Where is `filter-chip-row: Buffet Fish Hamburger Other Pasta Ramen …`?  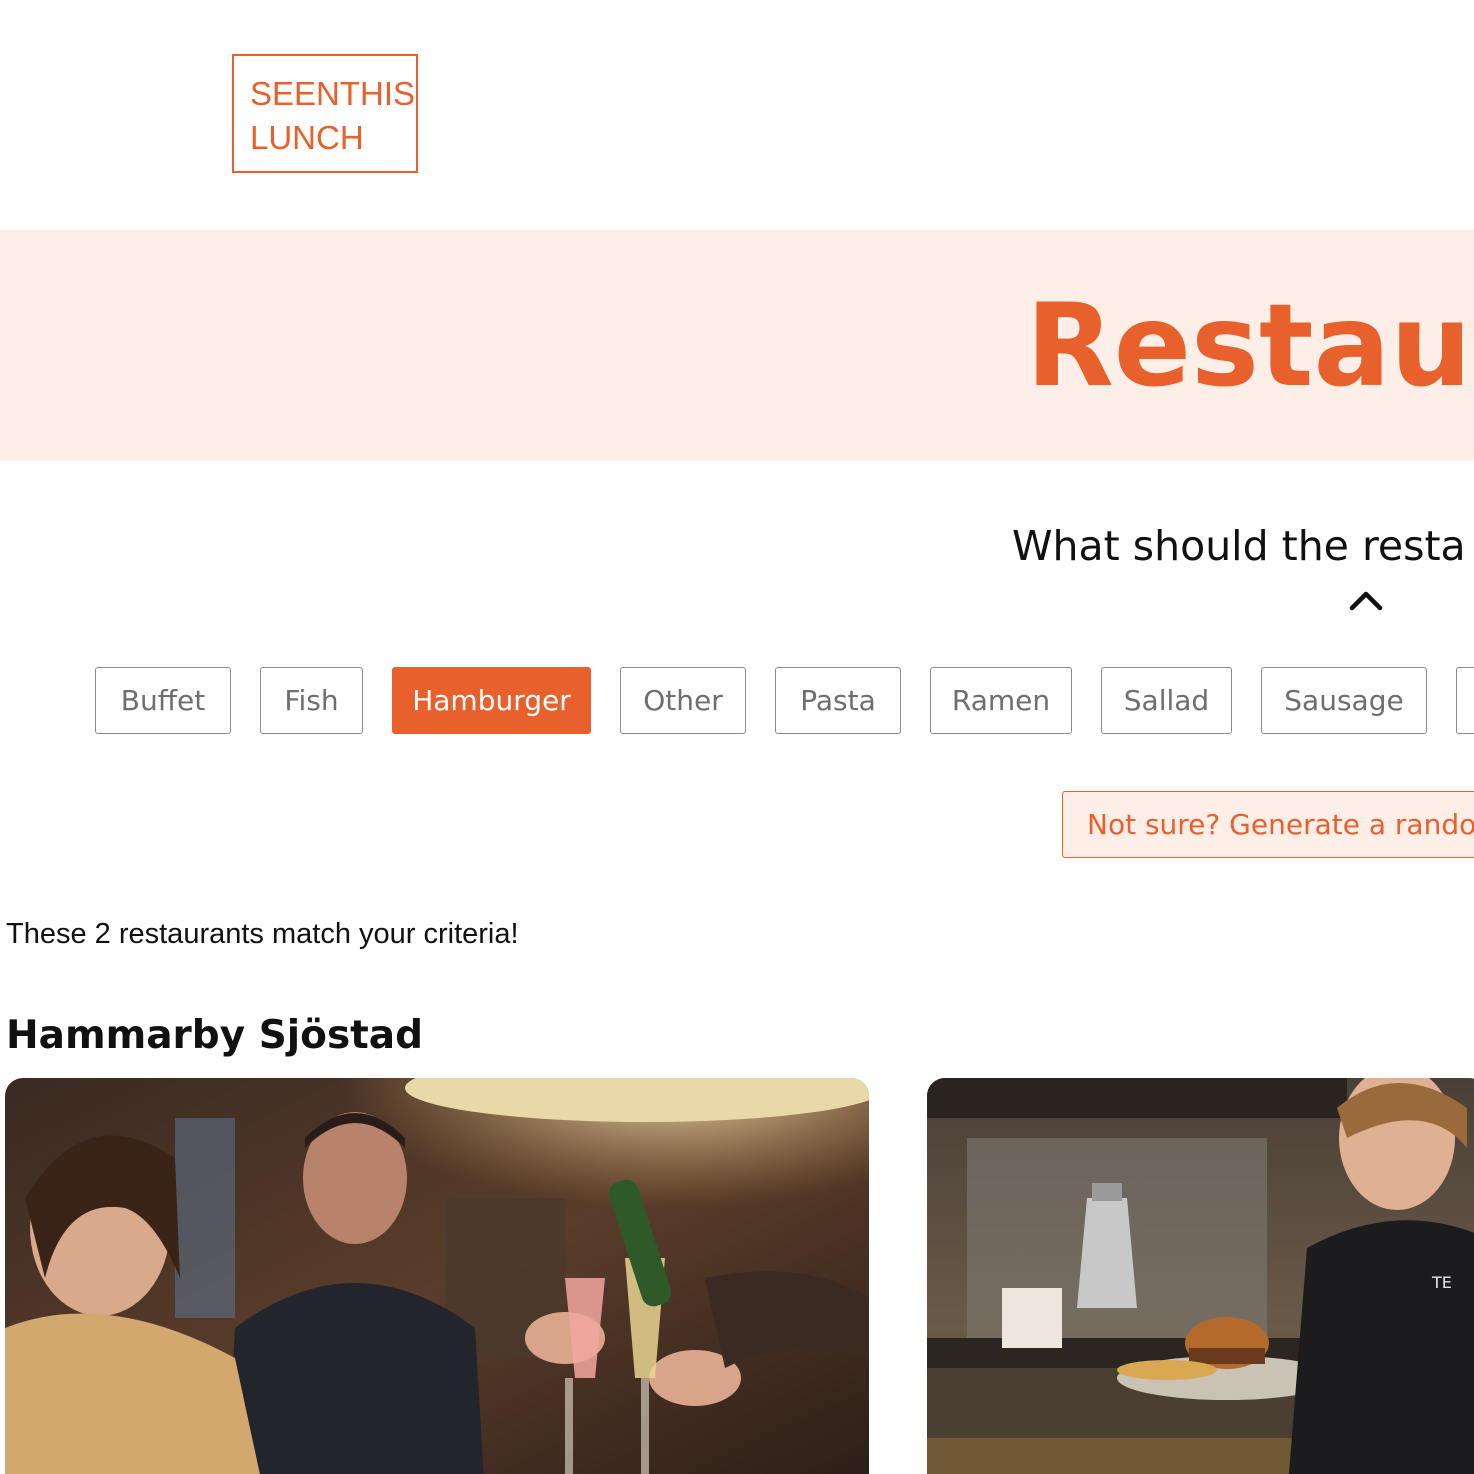 filter-chip-row: Buffet Fish Hamburger Other Pasta Ramen … is located at coordinates (737, 701).